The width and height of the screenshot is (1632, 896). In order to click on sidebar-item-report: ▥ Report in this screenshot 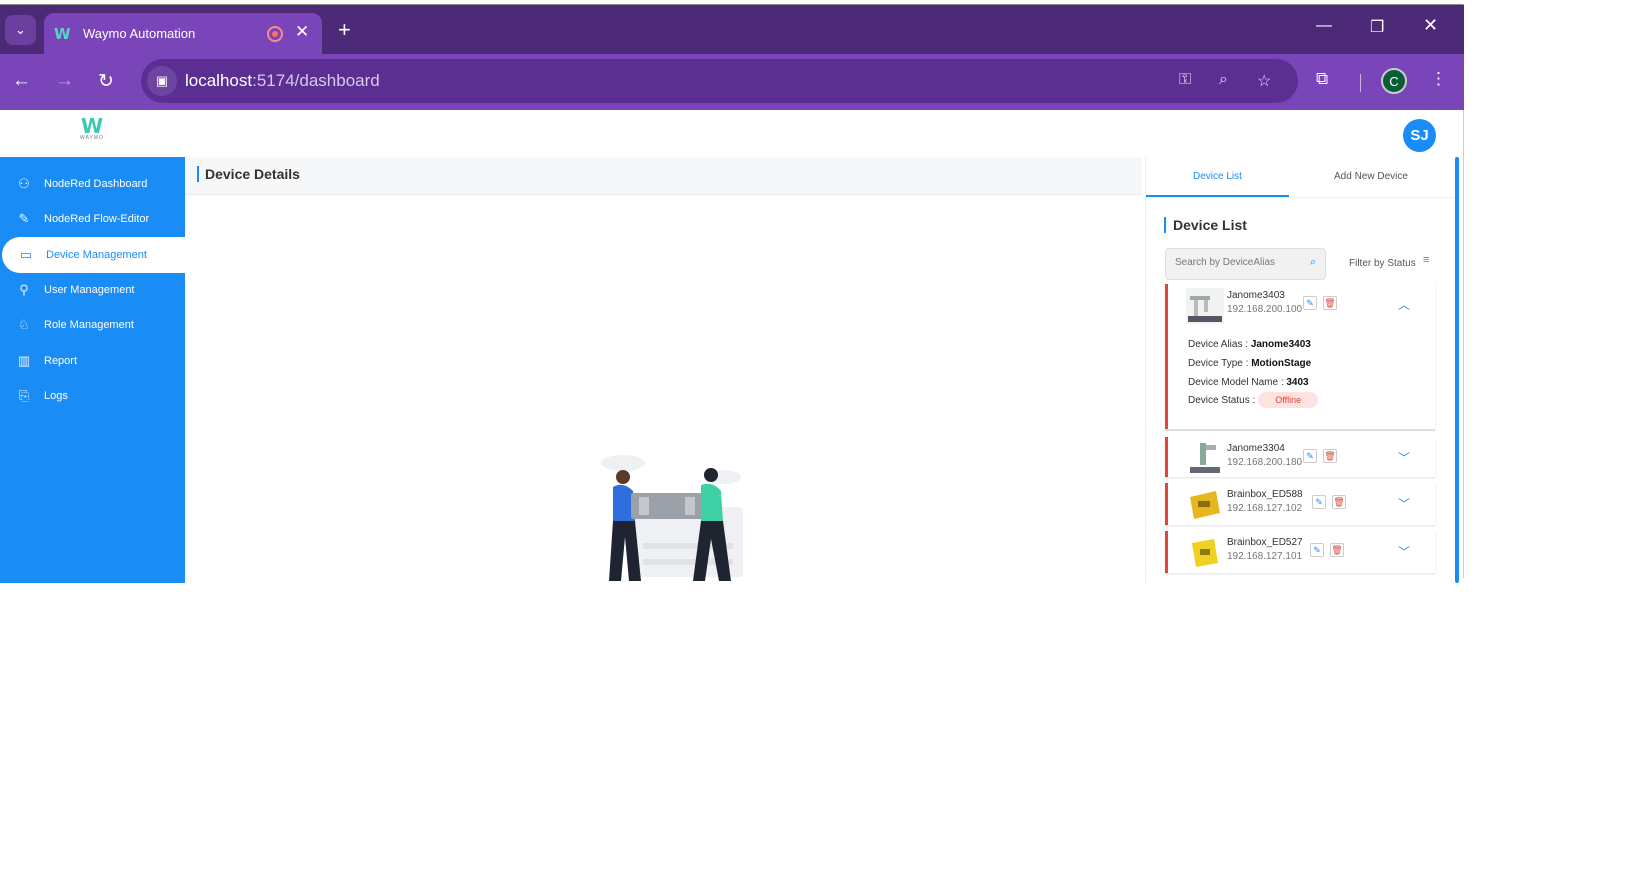, I will do `click(92, 361)`.